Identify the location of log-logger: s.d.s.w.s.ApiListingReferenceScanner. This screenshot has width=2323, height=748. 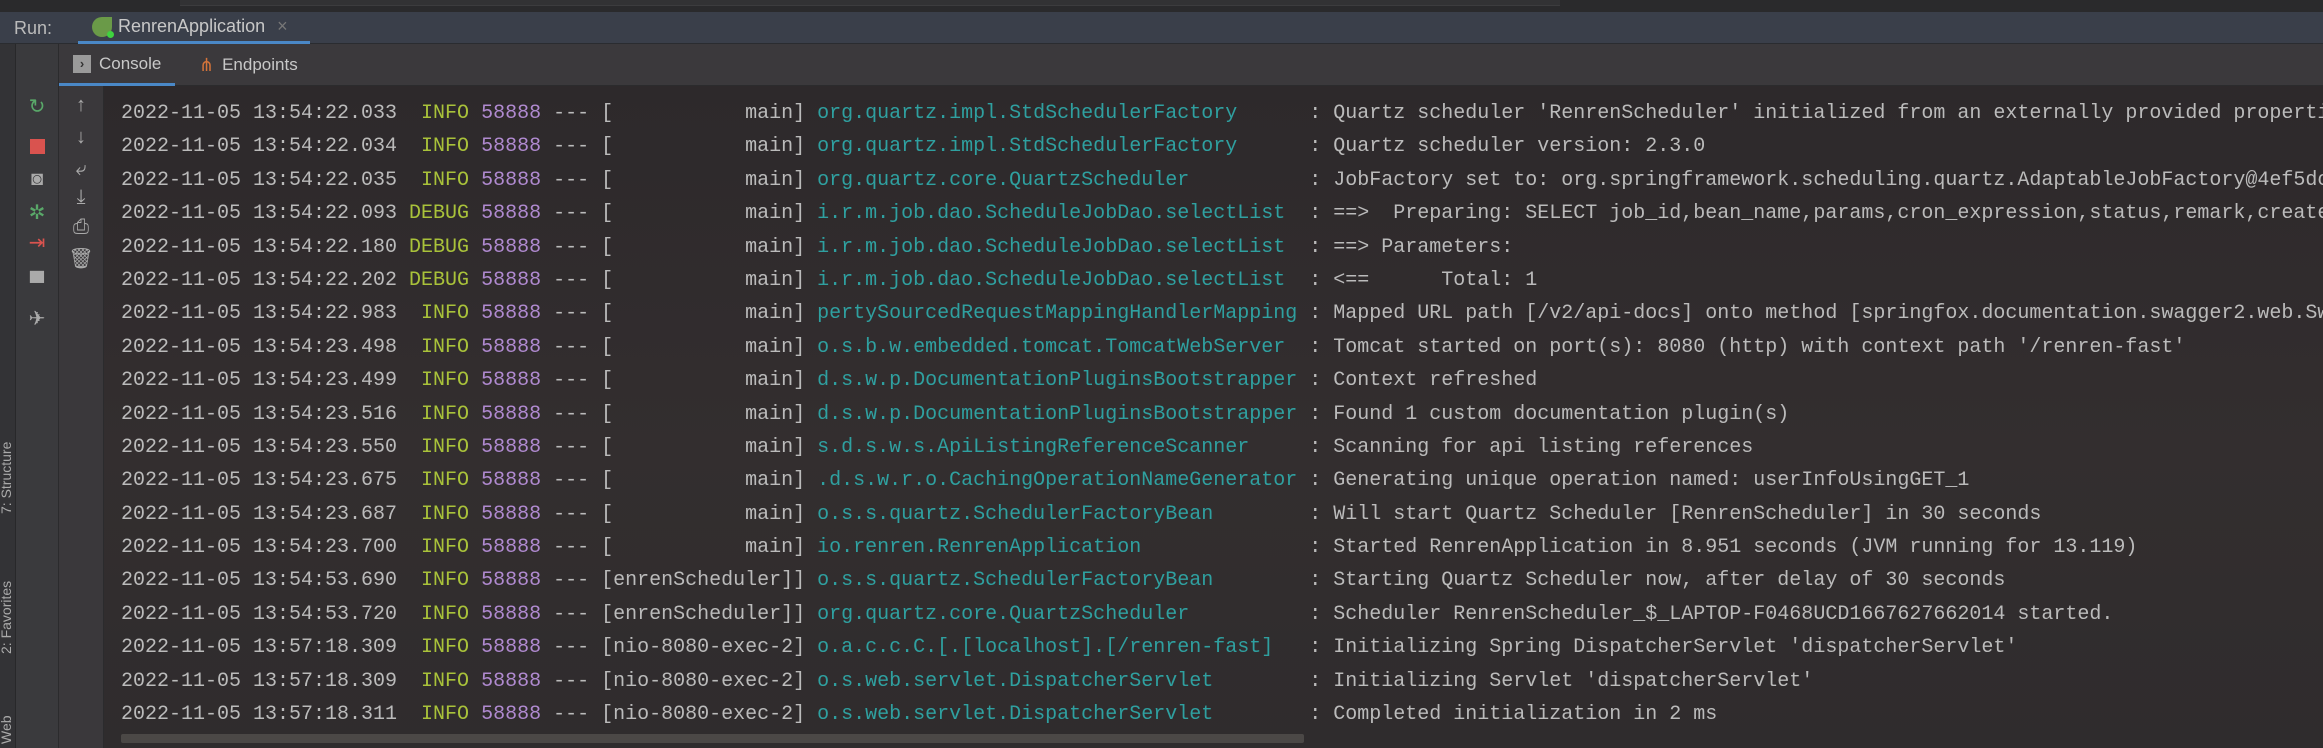
(1057, 447).